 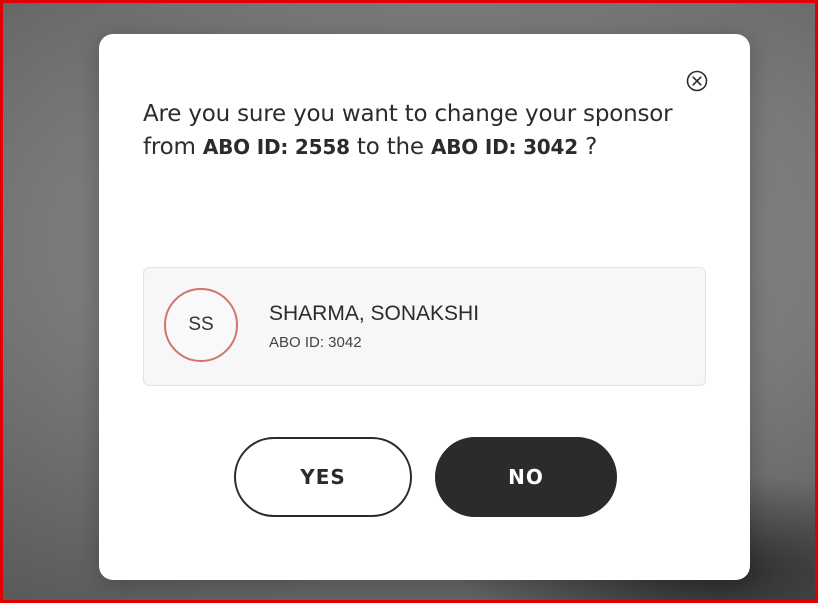 What do you see at coordinates (315, 342) in the screenshot?
I see `sponsor-abo-id: ABO ID: 3042` at bounding box center [315, 342].